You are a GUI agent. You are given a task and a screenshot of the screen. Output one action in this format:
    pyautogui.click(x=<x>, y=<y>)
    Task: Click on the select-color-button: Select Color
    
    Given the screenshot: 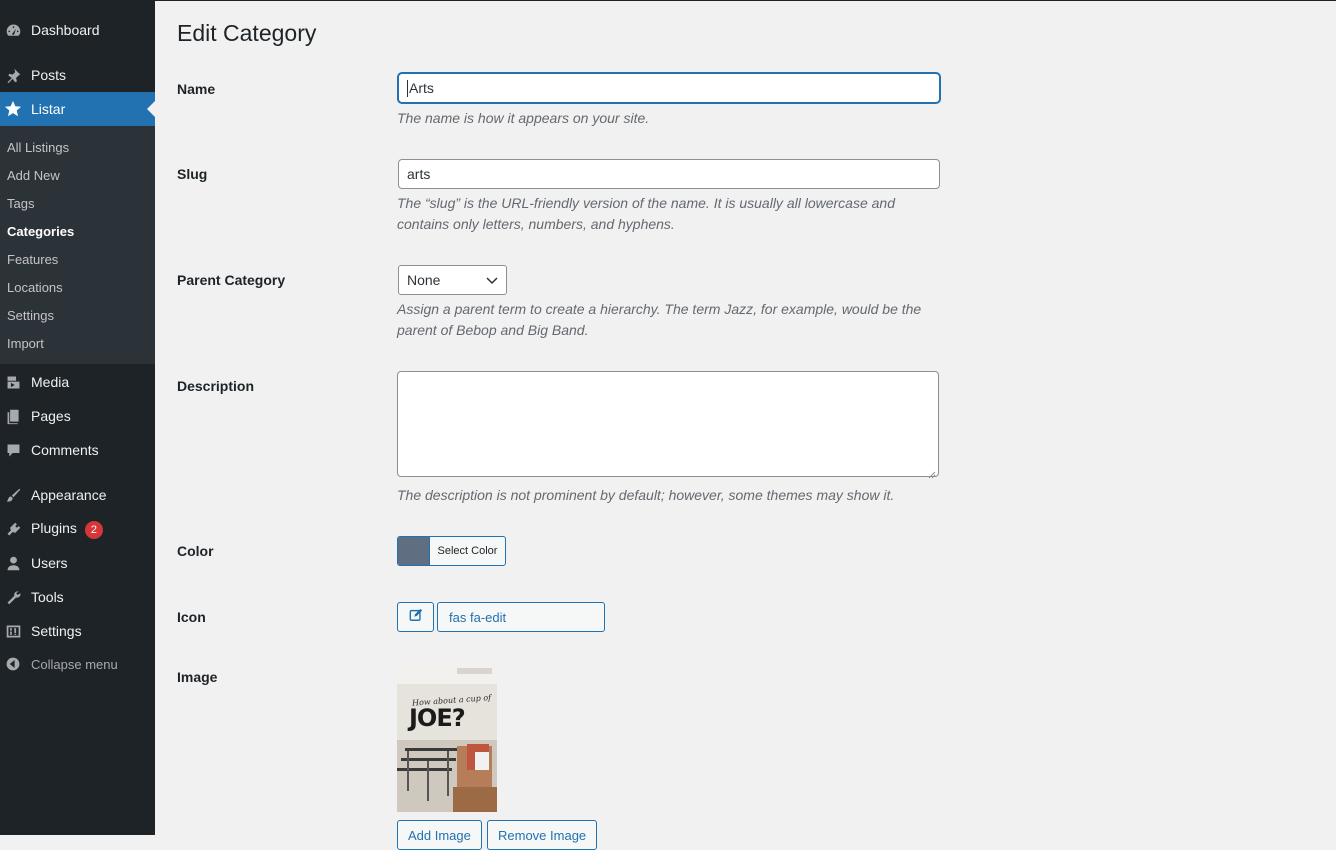 What is the action you would take?
    pyautogui.click(x=451, y=551)
    